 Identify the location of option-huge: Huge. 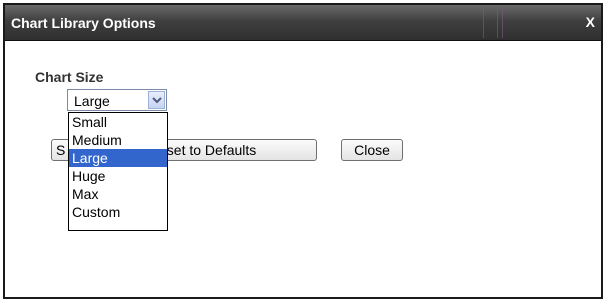
(118, 176).